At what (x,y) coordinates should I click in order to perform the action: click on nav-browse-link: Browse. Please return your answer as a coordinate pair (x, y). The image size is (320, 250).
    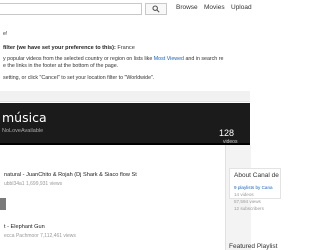
    Looking at the image, I should click on (187, 7).